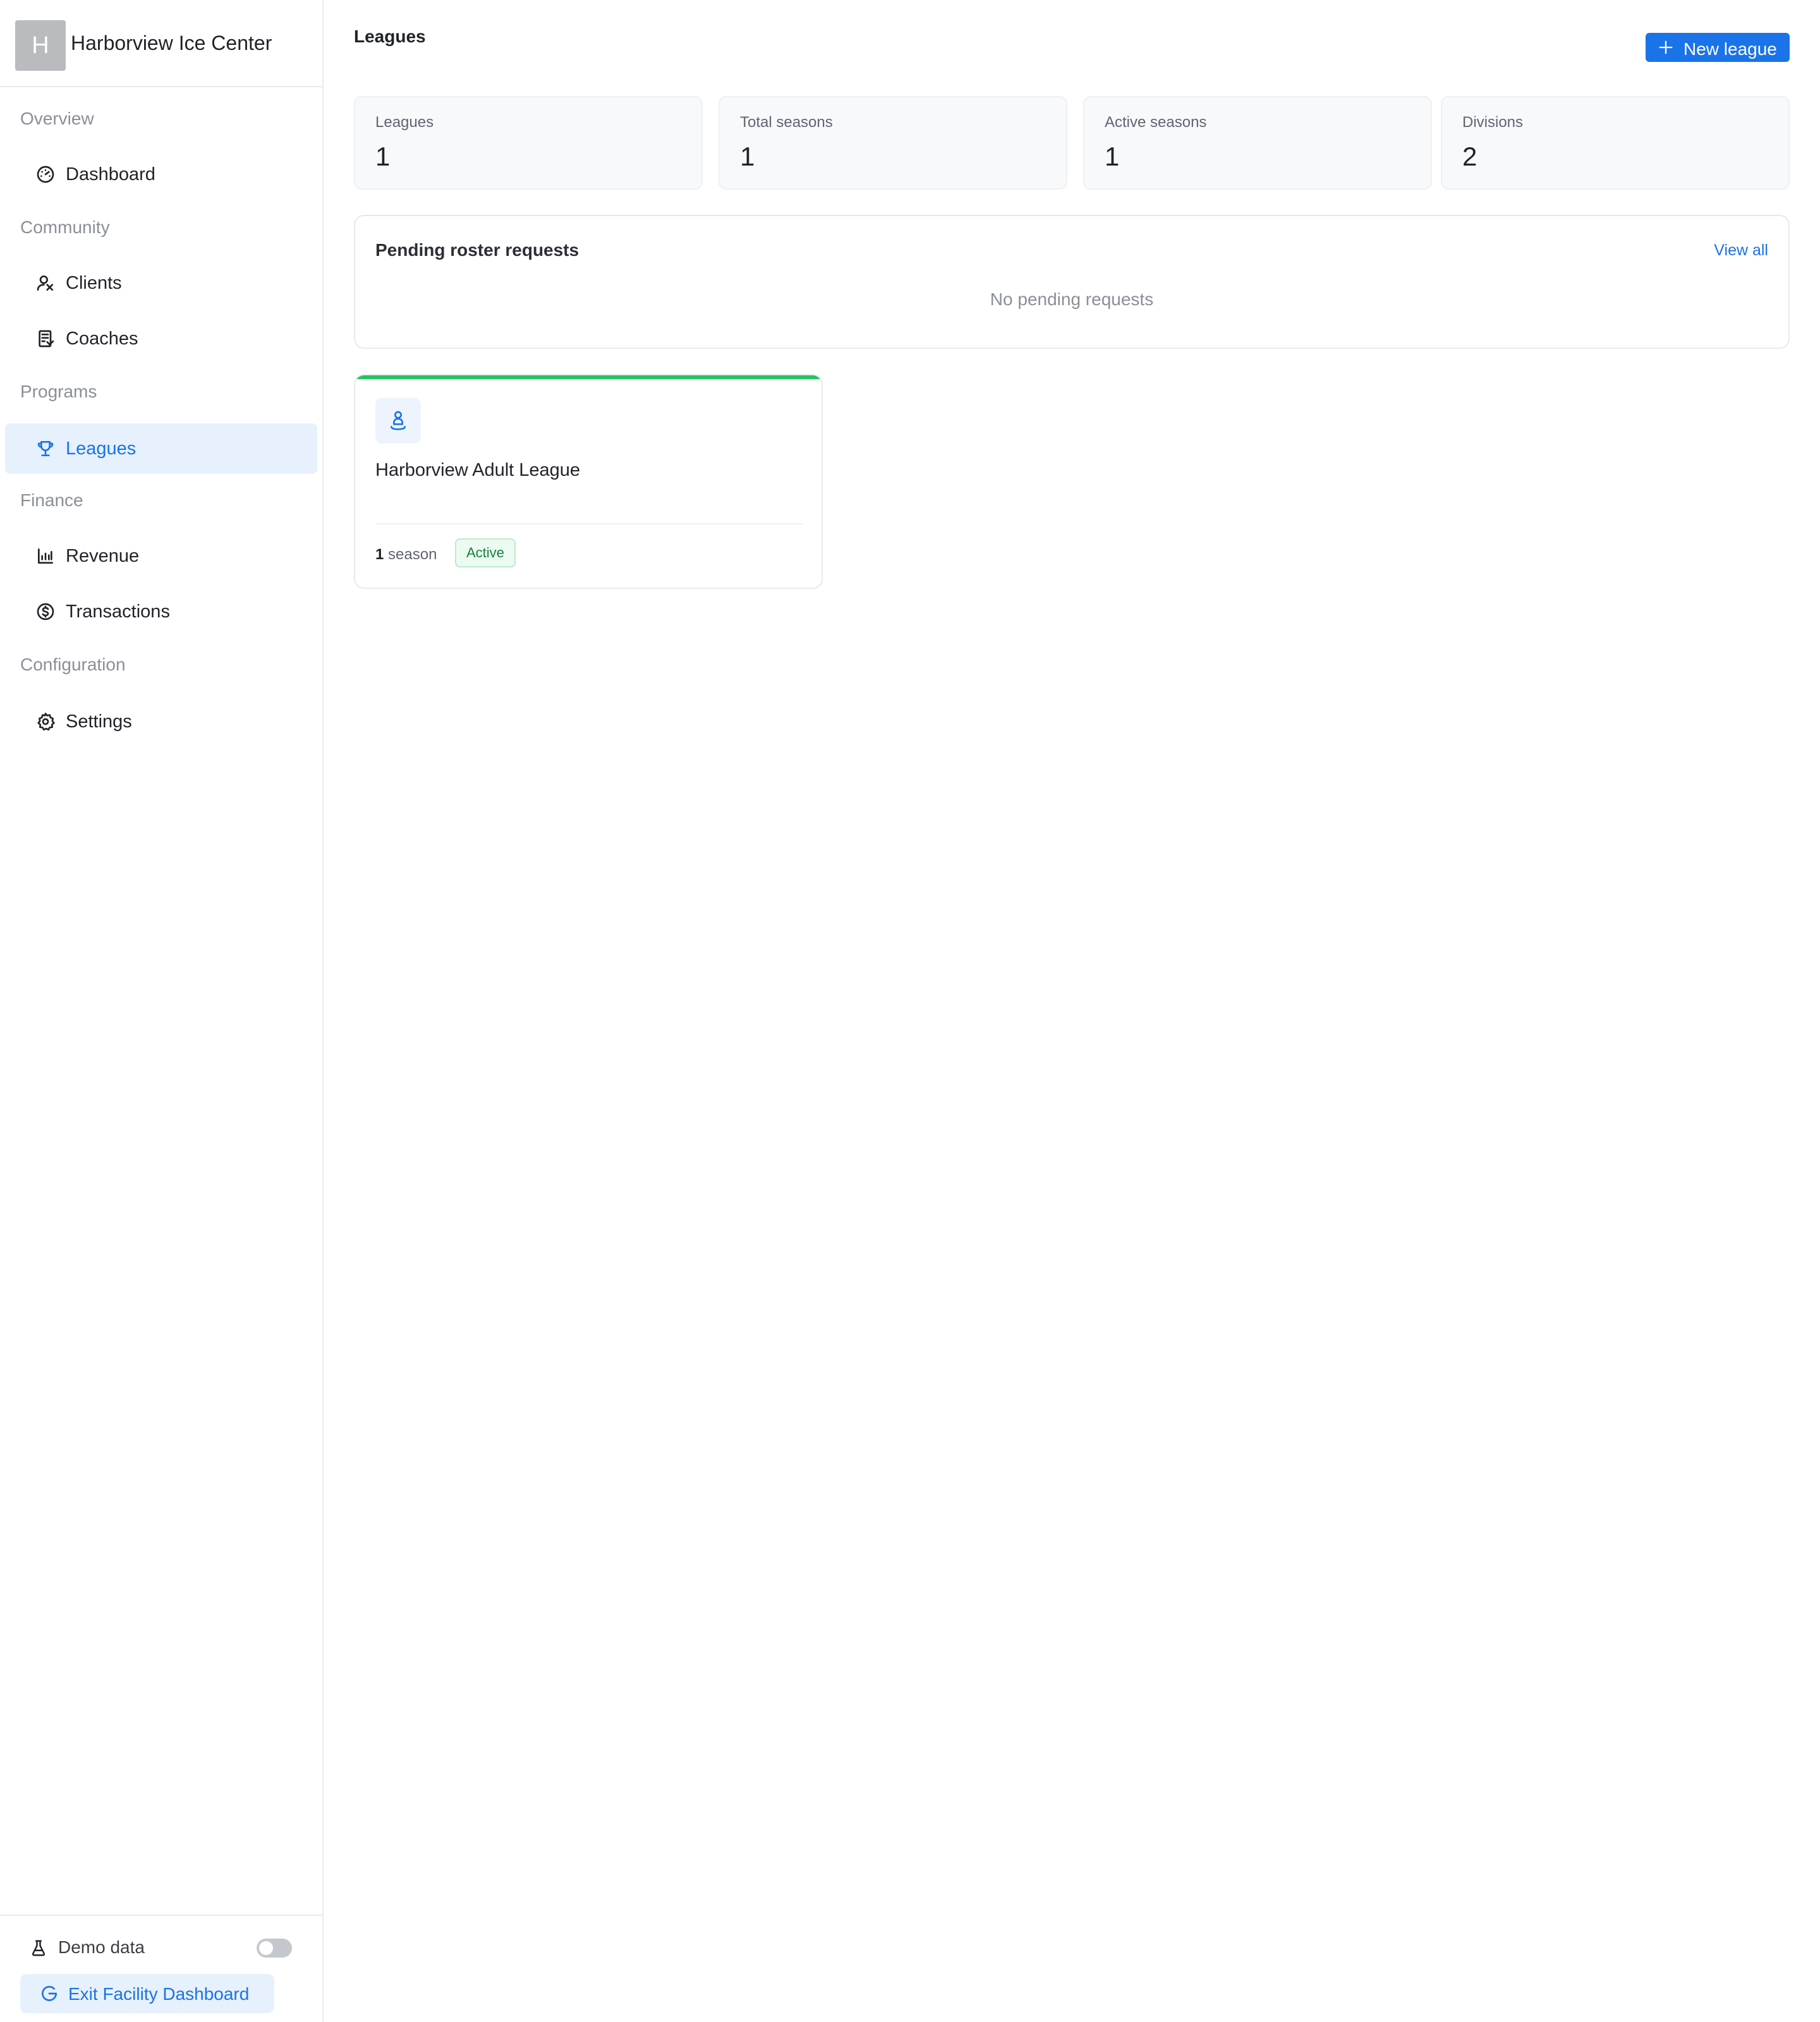 This screenshot has width=1820, height=2022. I want to click on sidebar-item-label: Revenue, so click(103, 556).